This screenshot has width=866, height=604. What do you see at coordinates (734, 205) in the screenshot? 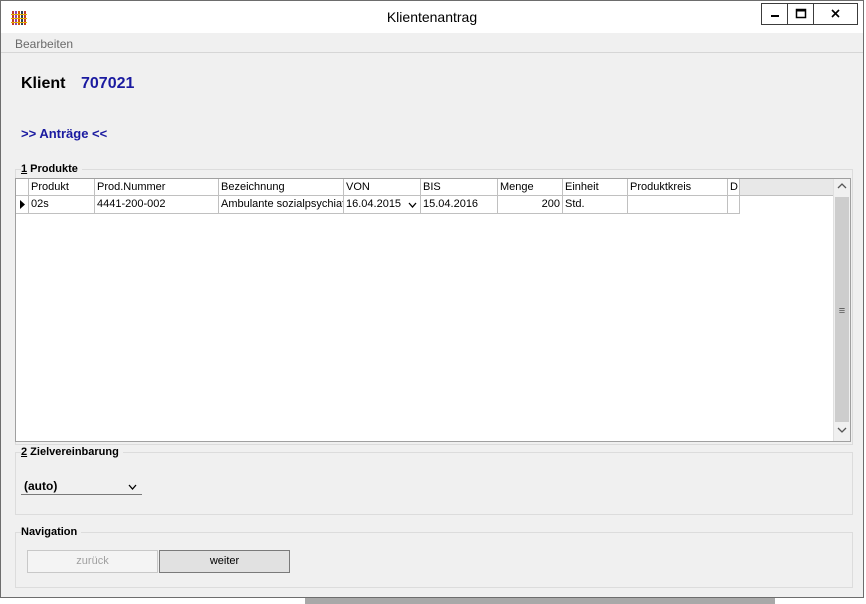
I see `cell-d` at bounding box center [734, 205].